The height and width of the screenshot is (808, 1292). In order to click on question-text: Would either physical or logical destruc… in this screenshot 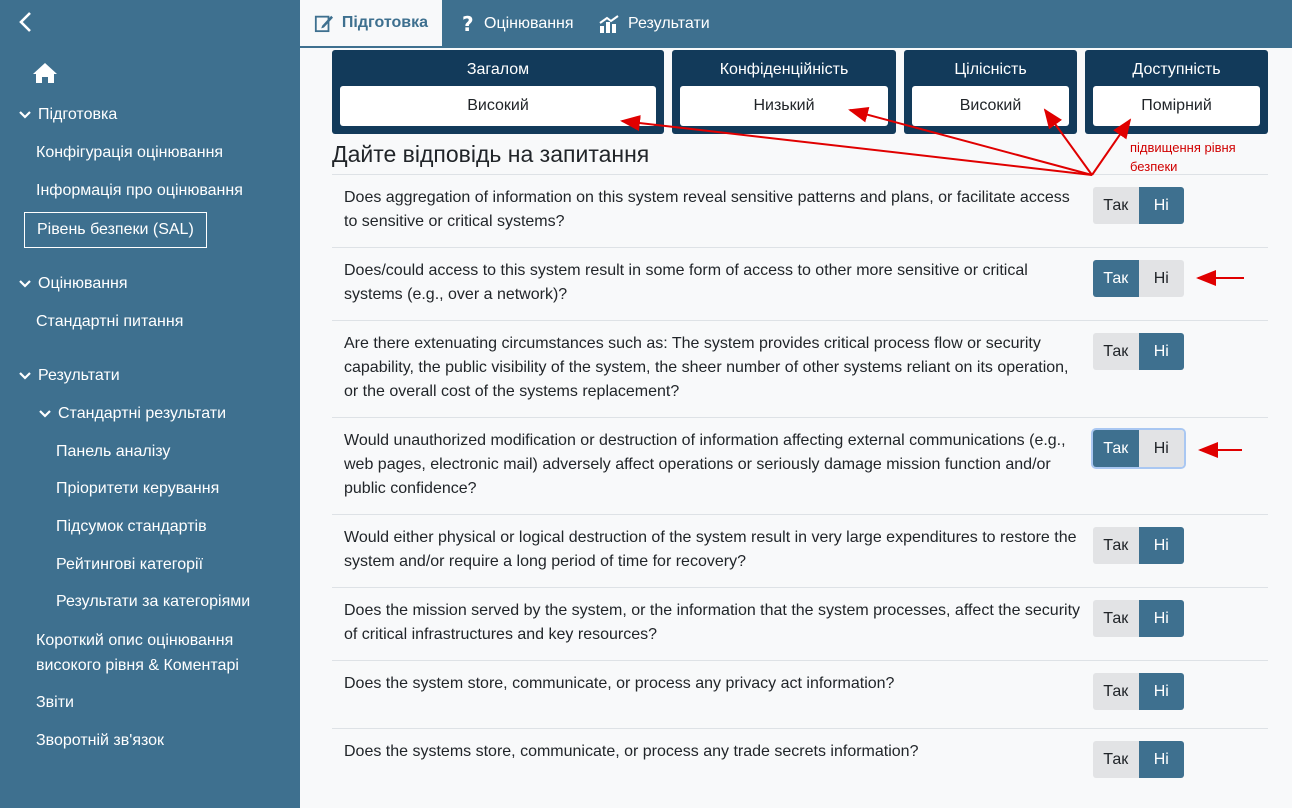, I will do `click(710, 549)`.